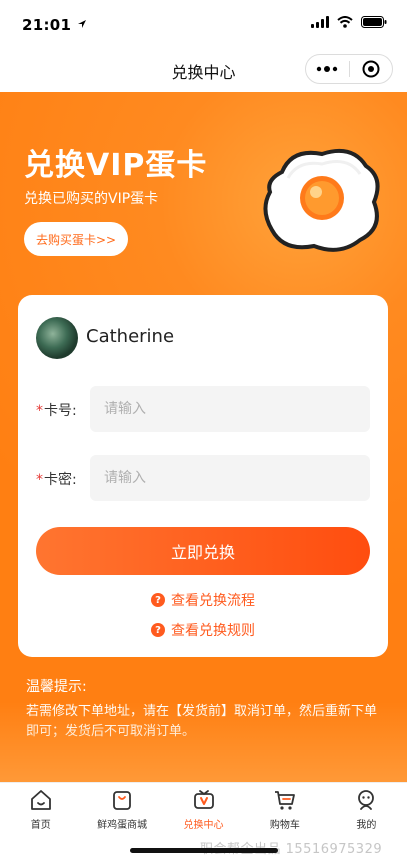  What do you see at coordinates (40, 811) in the screenshot?
I see `tab-home: 首页` at bounding box center [40, 811].